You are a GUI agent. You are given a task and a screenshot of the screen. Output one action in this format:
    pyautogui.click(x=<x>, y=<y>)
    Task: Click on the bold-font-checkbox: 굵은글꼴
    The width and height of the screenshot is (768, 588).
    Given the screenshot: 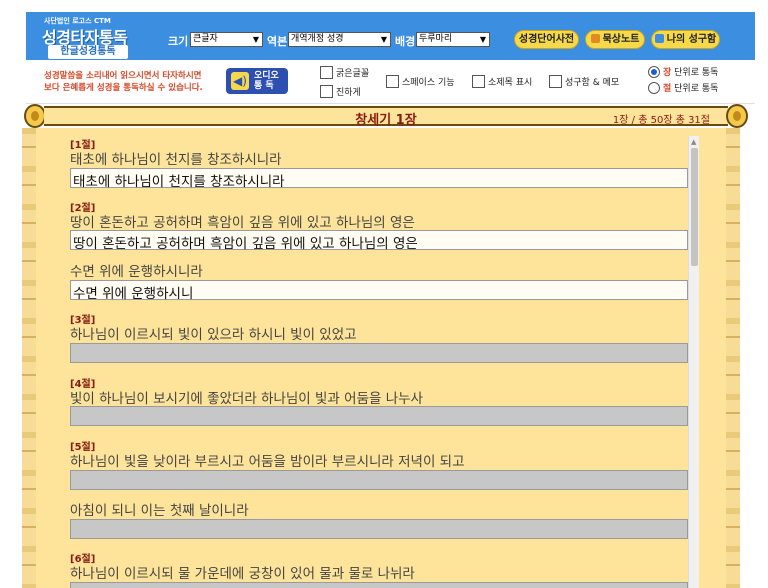 What is the action you would take?
    pyautogui.click(x=344, y=72)
    